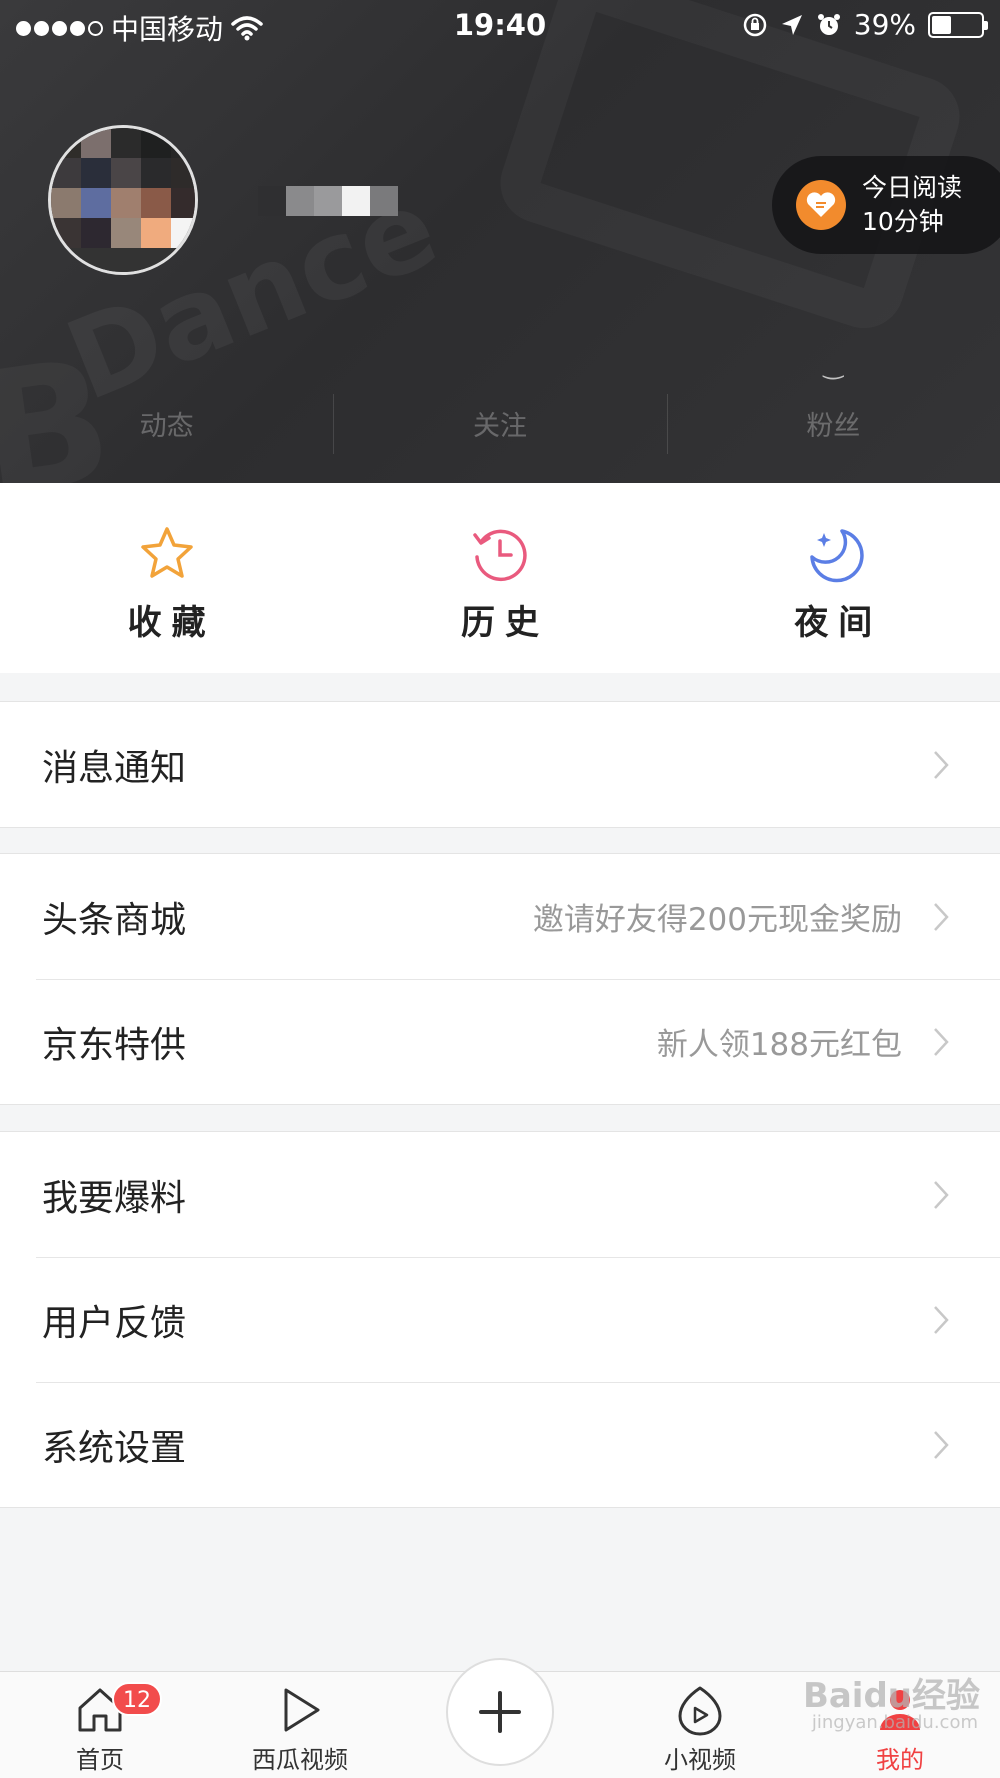 This screenshot has width=1000, height=1778. What do you see at coordinates (884, 24) in the screenshot?
I see `battery-percent: 39%` at bounding box center [884, 24].